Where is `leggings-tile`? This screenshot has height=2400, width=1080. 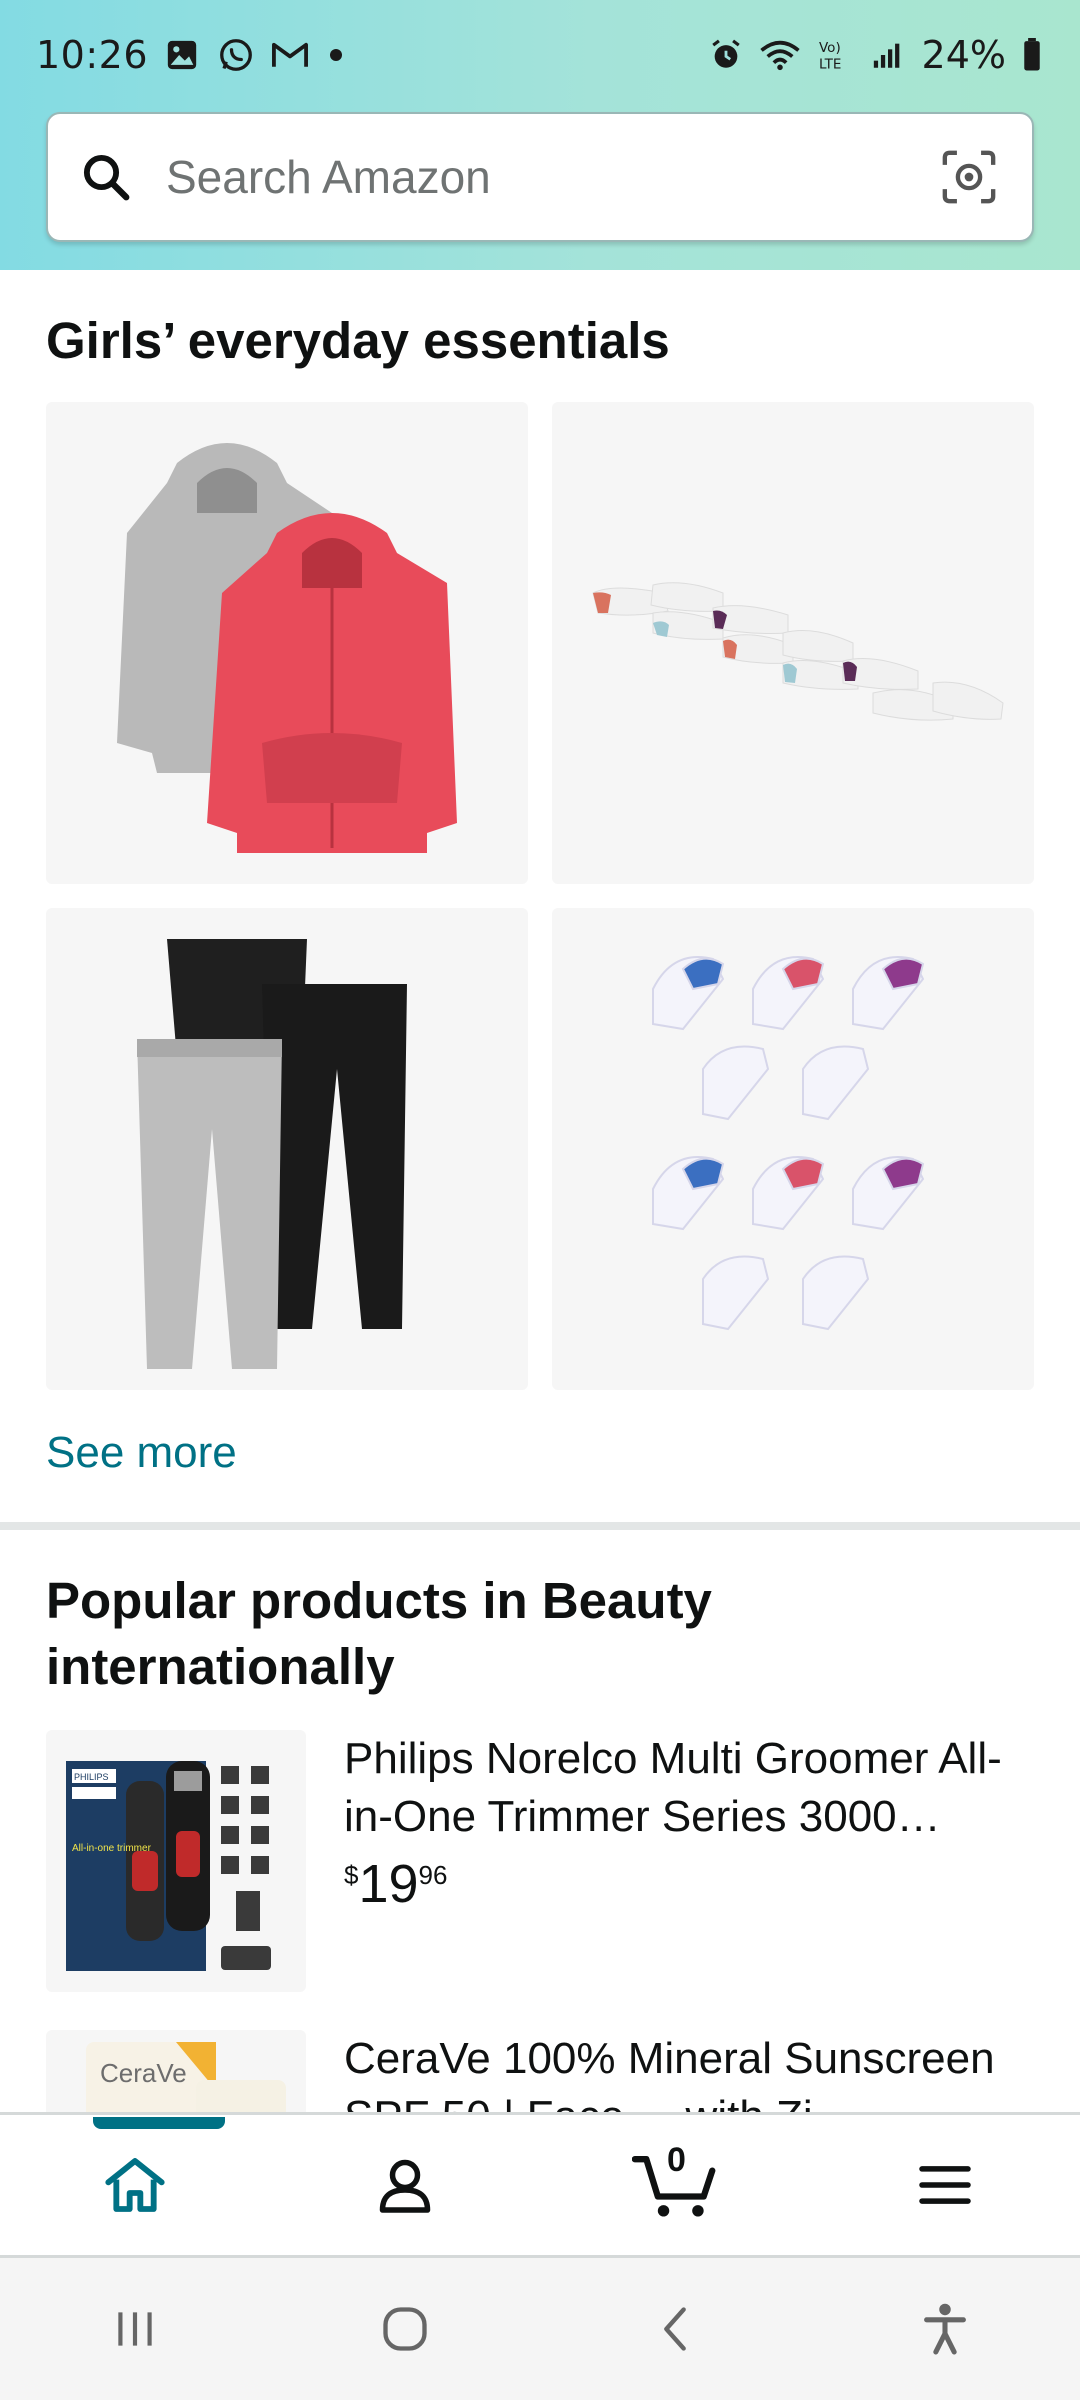 leggings-tile is located at coordinates (287, 1149).